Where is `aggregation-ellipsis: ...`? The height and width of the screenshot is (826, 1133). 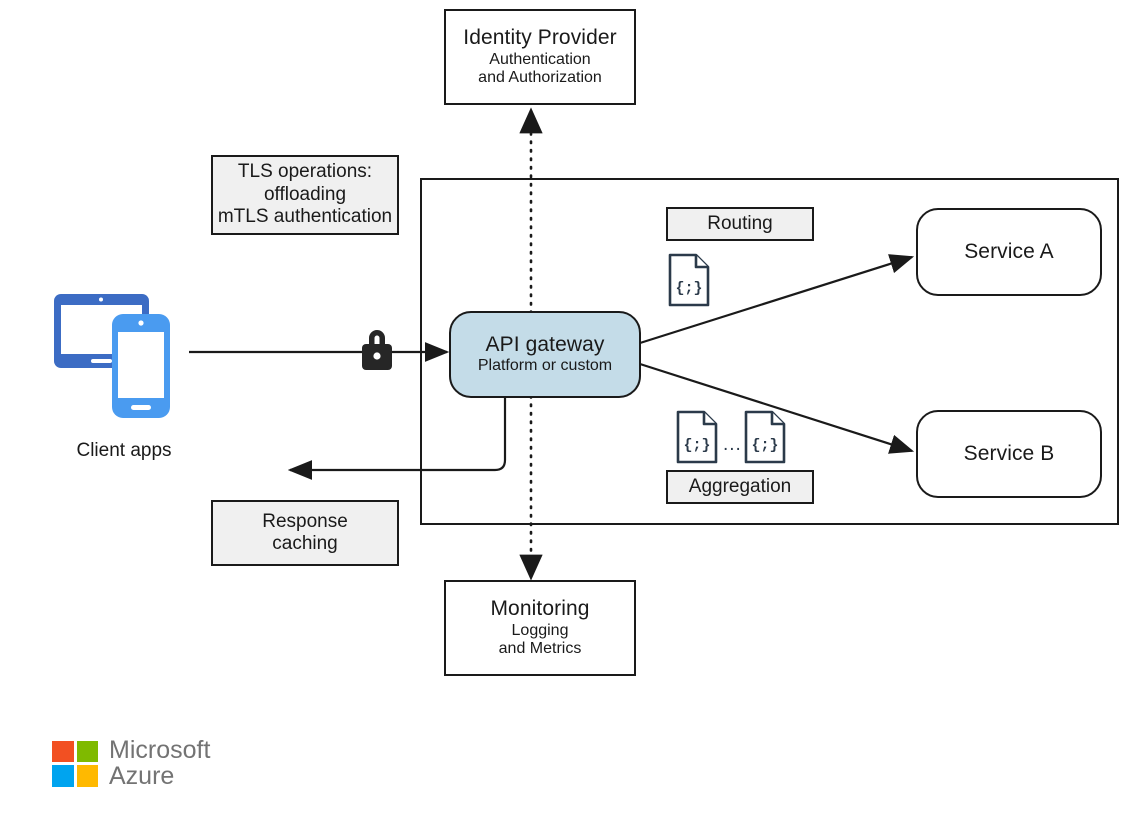
aggregation-ellipsis: ... is located at coordinates (732, 444).